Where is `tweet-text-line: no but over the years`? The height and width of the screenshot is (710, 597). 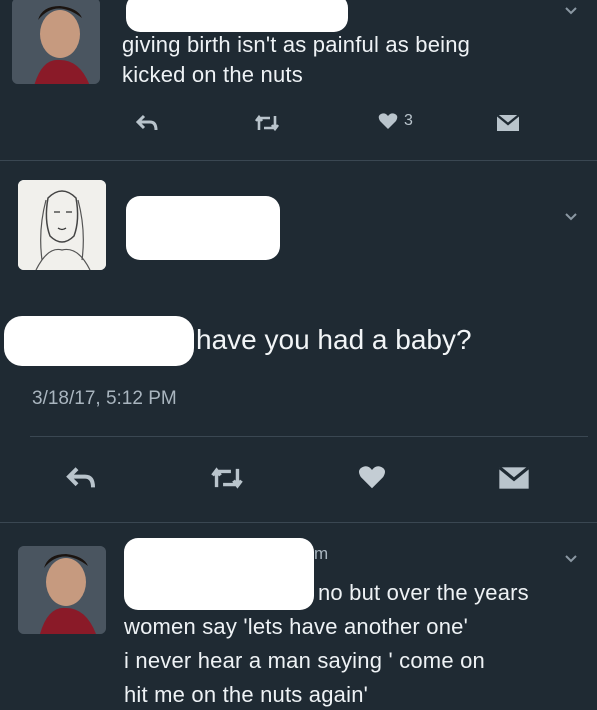
tweet-text-line: no but over the years is located at coordinates (423, 592).